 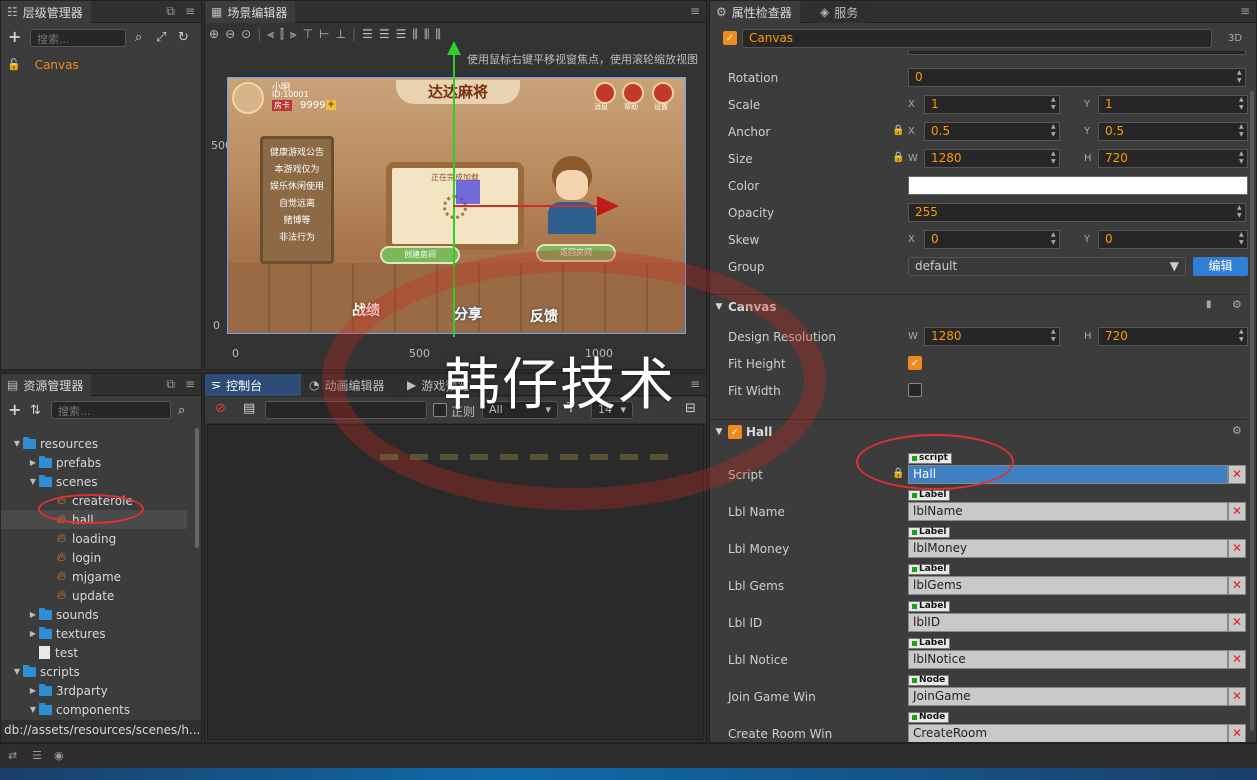 What do you see at coordinates (249, 409) in the screenshot?
I see `open-log-icon: ▤` at bounding box center [249, 409].